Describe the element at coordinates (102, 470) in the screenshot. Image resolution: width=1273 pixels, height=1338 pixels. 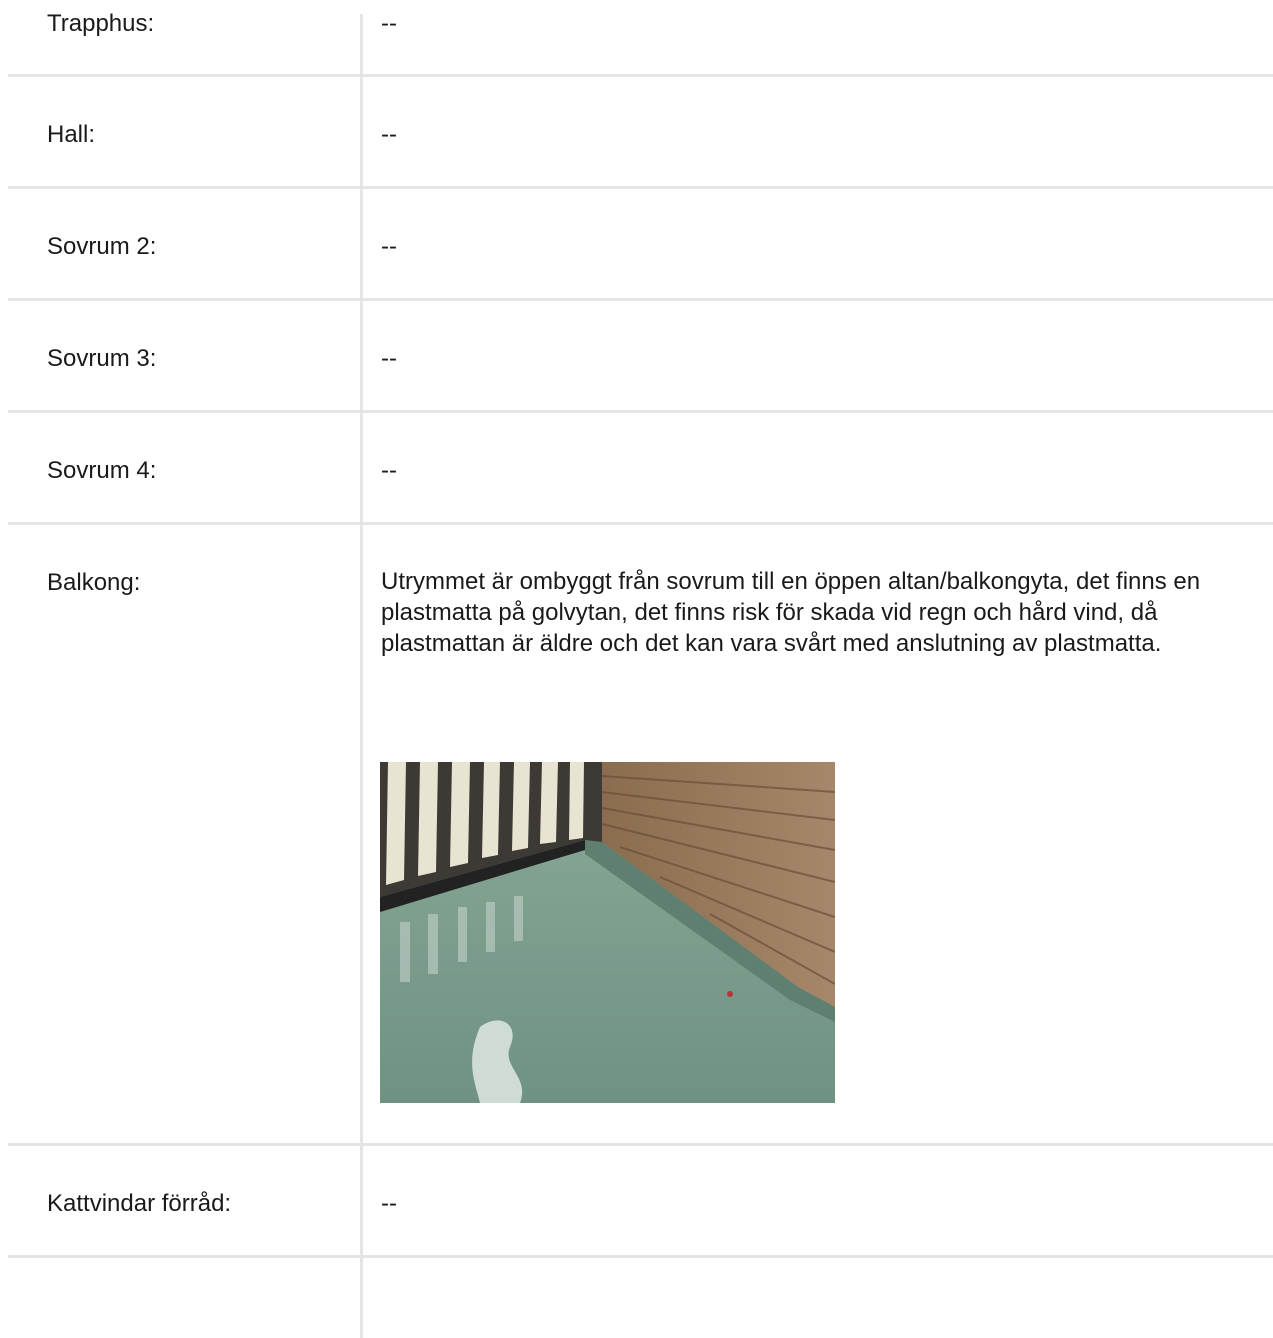
I see `row-label: Sovrum 4:` at that location.